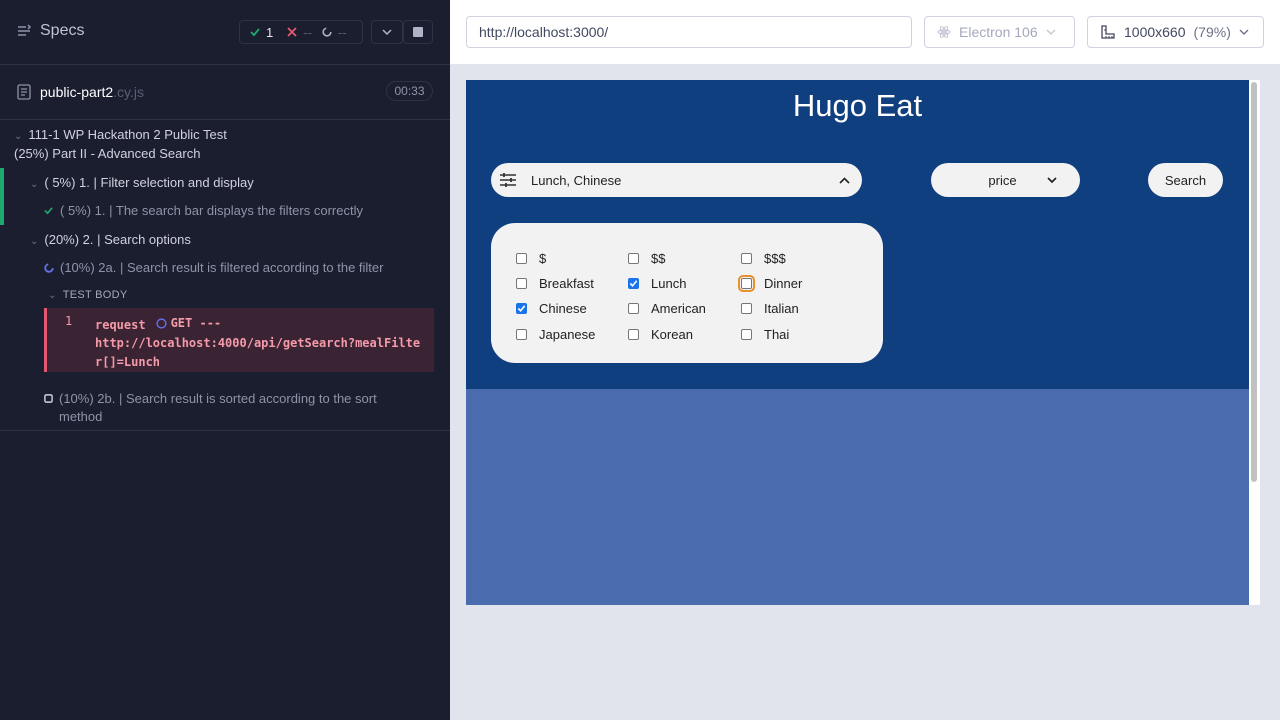 The image size is (1280, 720). Describe the element at coordinates (672, 334) in the screenshot. I see `option-label: Korean` at that location.